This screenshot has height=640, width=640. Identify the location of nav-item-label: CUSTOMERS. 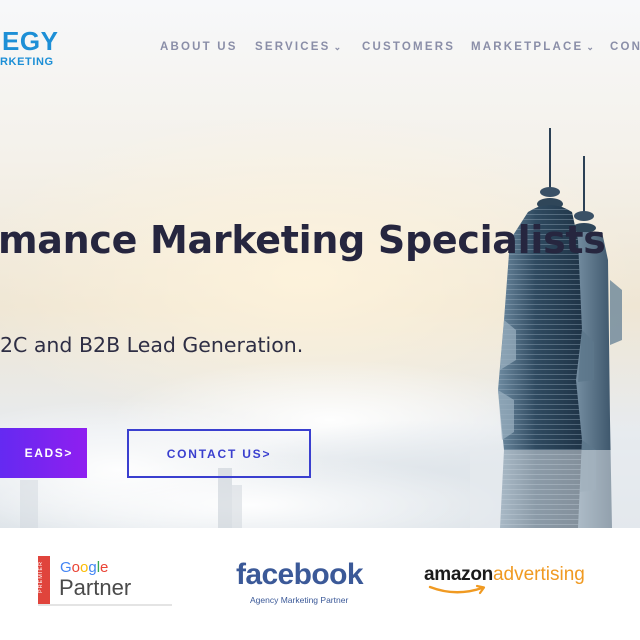
(409, 47).